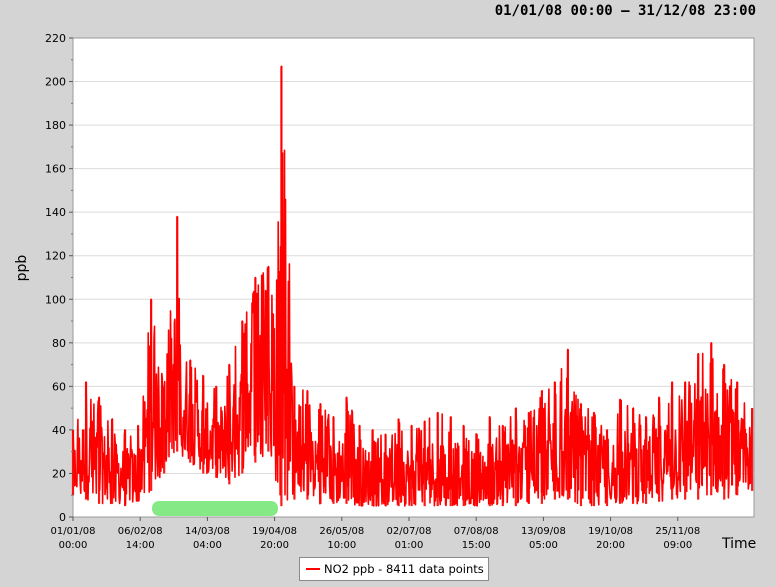 This screenshot has width=776, height=587. Describe the element at coordinates (59, 343) in the screenshot. I see `y-tick-label: 80` at that location.